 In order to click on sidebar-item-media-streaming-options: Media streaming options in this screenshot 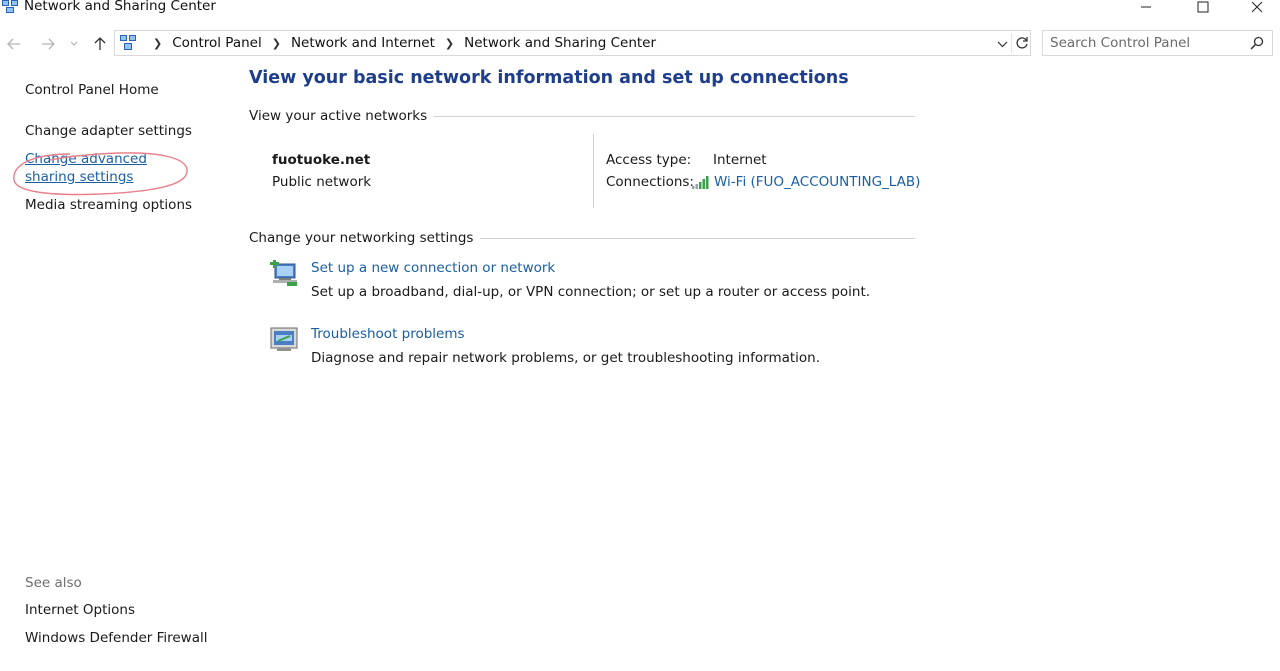, I will do `click(108, 205)`.